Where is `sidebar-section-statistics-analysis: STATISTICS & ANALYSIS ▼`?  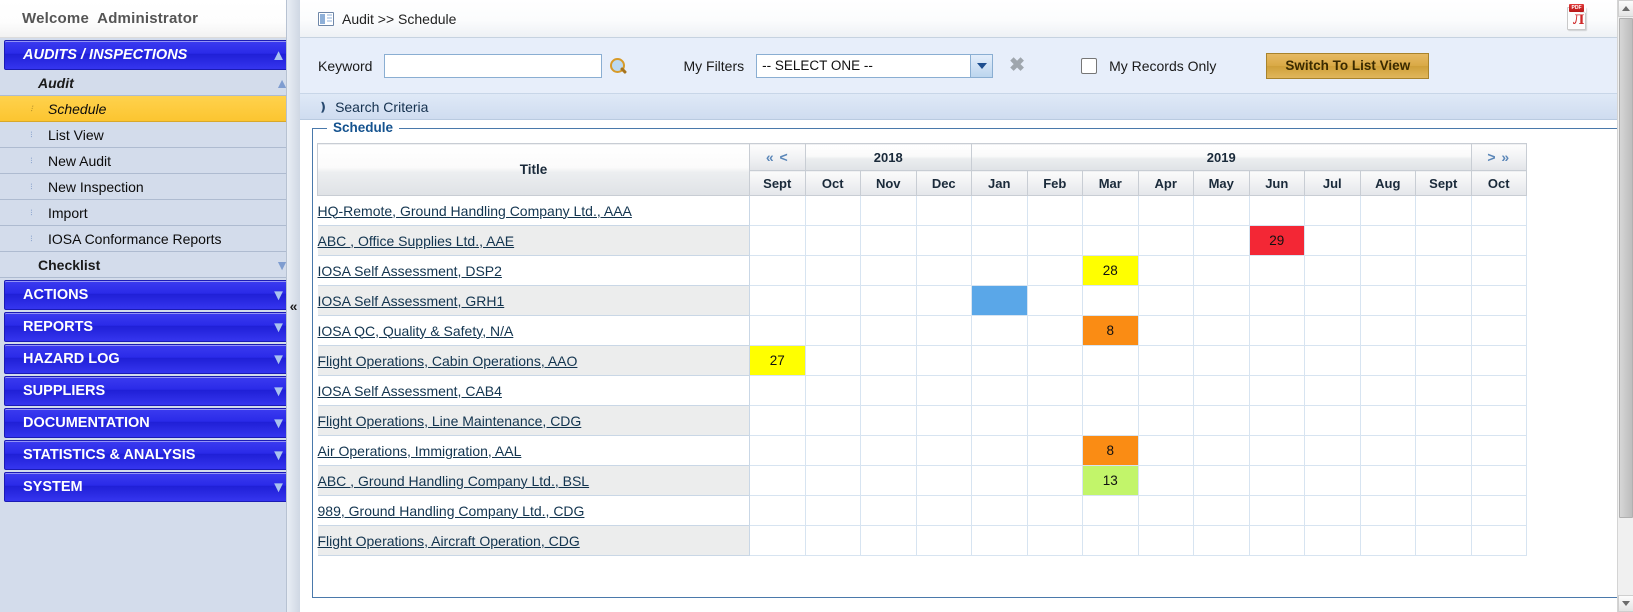 sidebar-section-statistics-analysis: STATISTICS & ANALYSIS ▼ is located at coordinates (149, 455).